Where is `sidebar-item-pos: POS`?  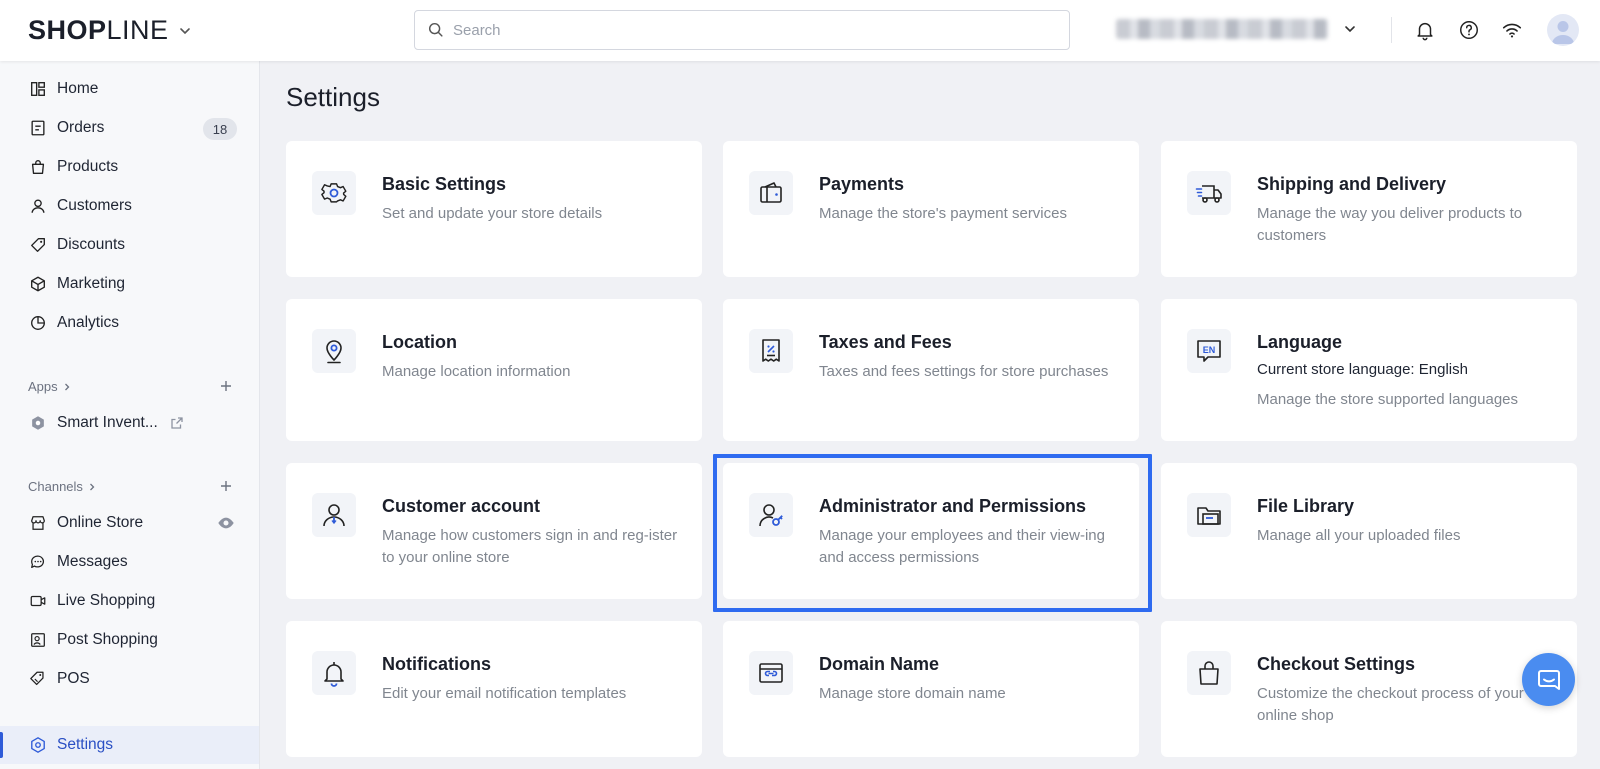
sidebar-item-pos: POS is located at coordinates (129, 679).